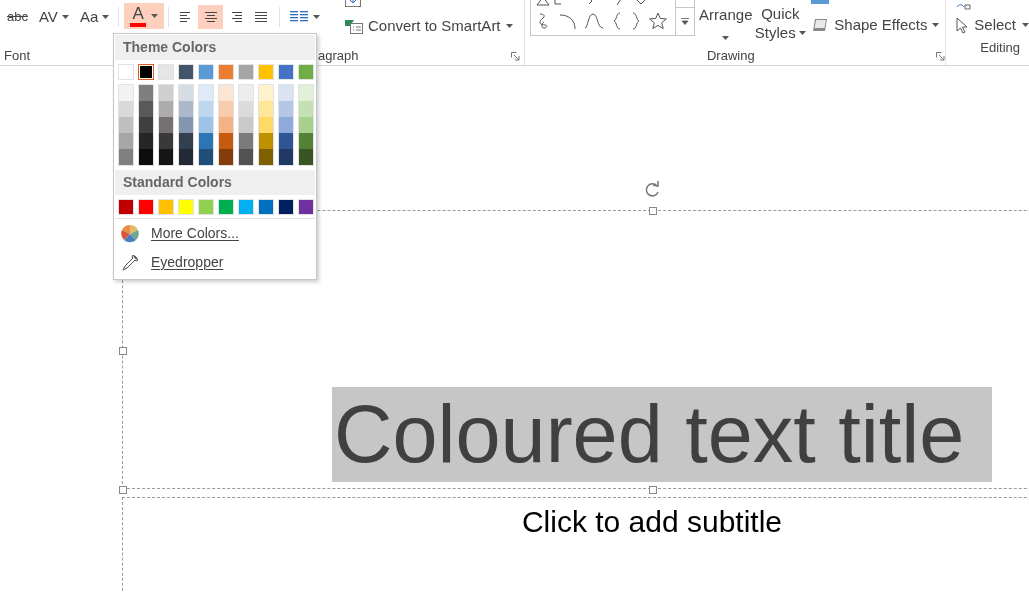 Image resolution: width=1029 pixels, height=592 pixels. Describe the element at coordinates (992, 25) in the screenshot. I see `select-button: Select` at that location.